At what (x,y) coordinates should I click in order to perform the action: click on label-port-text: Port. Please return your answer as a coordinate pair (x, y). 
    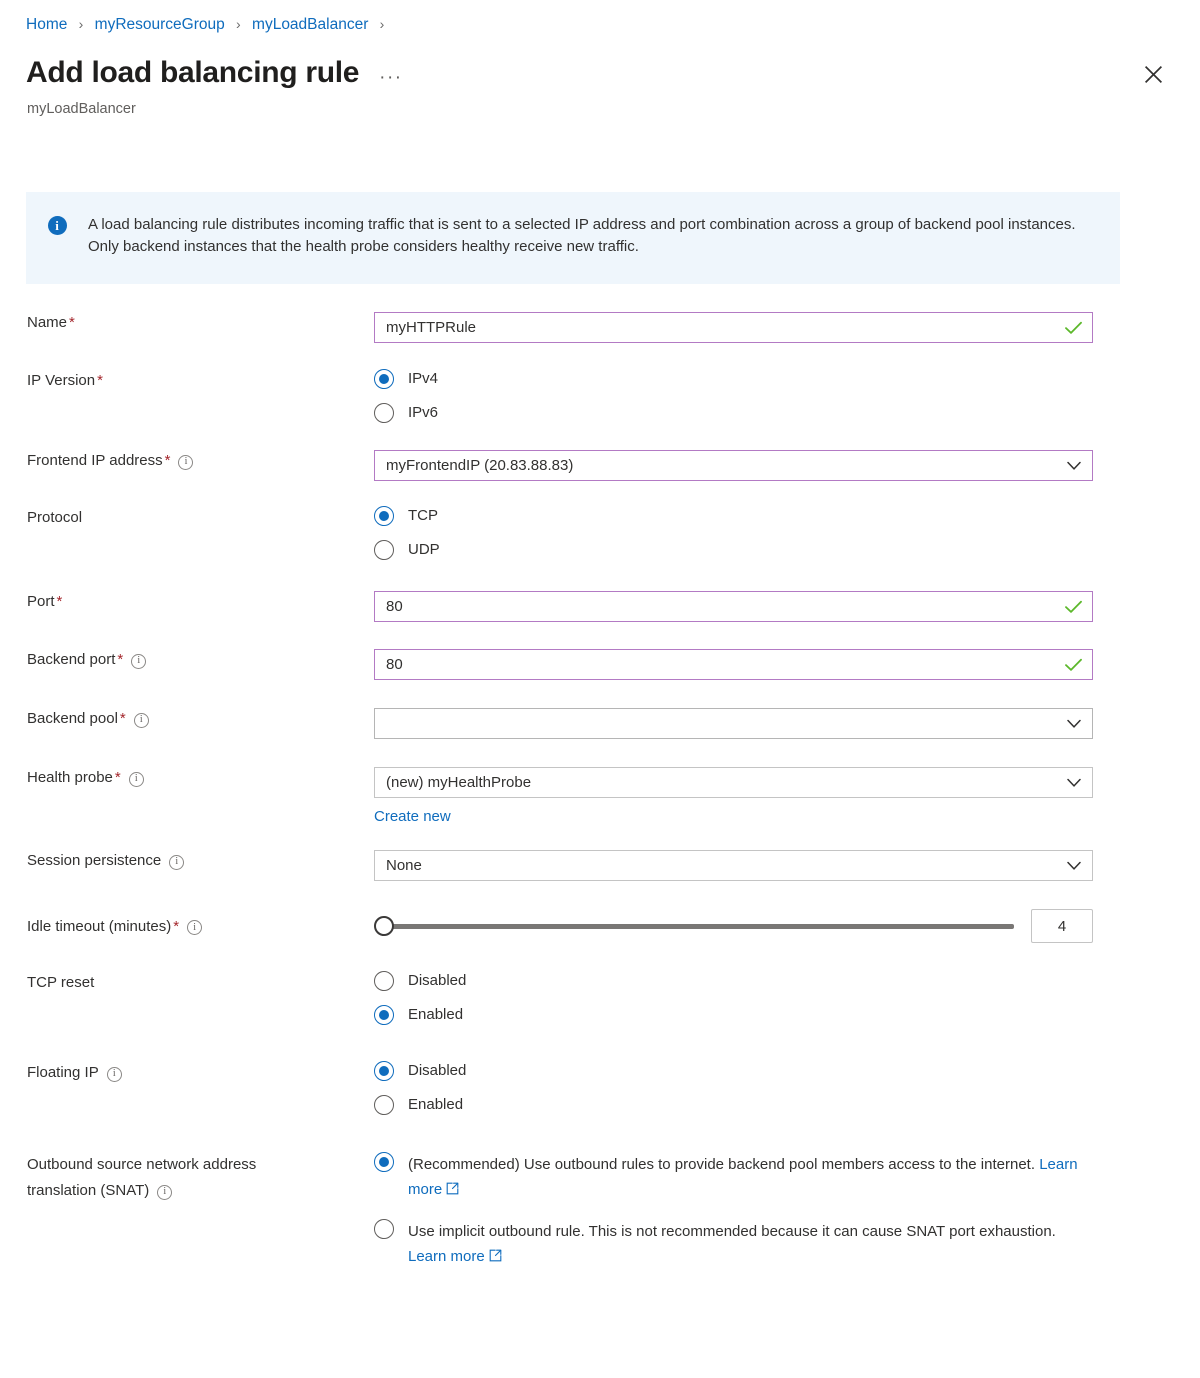
    Looking at the image, I should click on (41, 601).